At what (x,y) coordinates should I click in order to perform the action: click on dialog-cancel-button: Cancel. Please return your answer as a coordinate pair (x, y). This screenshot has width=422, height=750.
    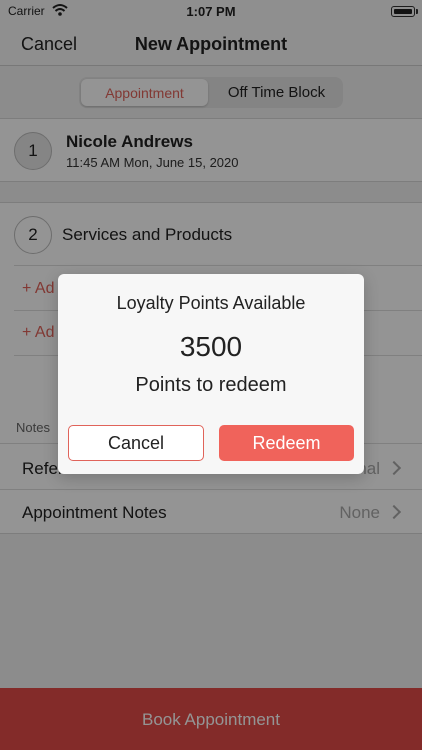
    Looking at the image, I should click on (136, 443).